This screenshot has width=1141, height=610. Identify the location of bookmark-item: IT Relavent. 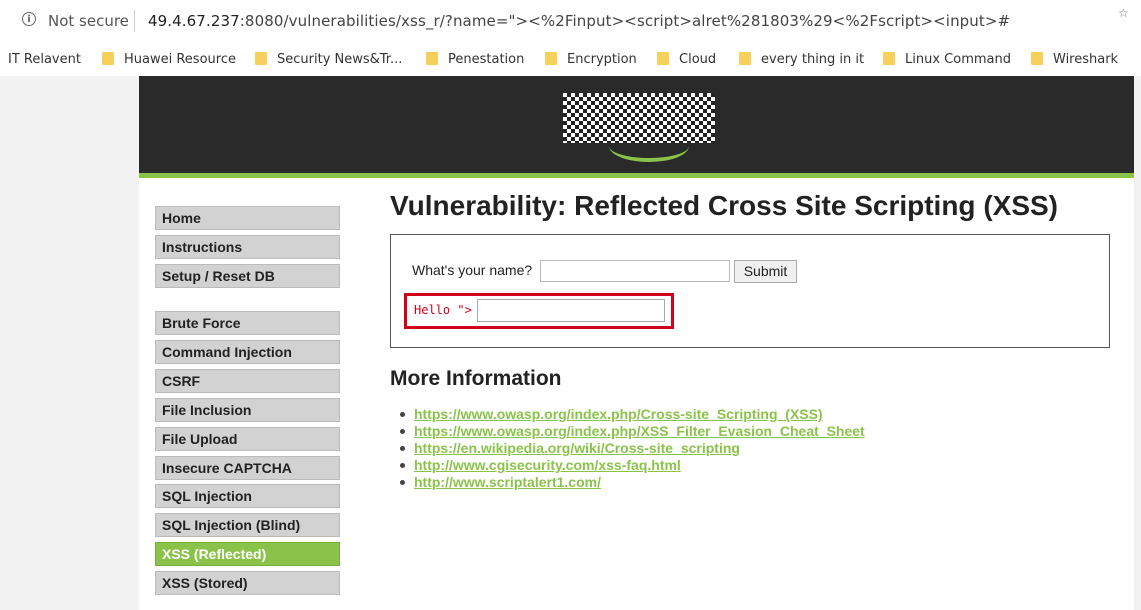
(44, 59).